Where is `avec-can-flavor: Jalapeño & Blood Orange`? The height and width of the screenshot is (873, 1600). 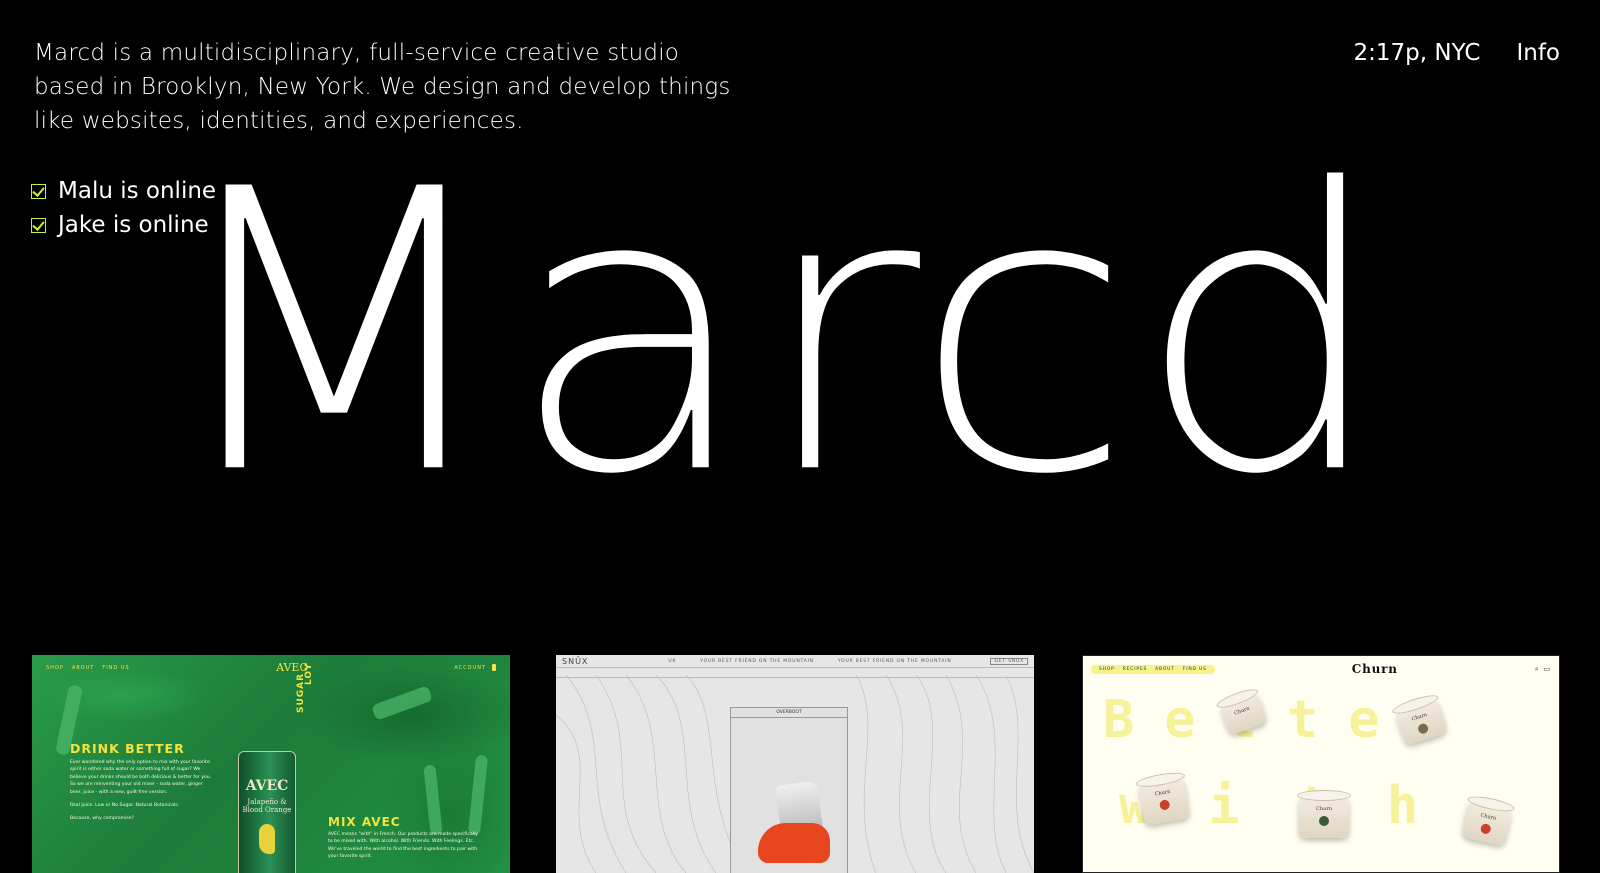 avec-can-flavor: Jalapeño & Blood Orange is located at coordinates (267, 806).